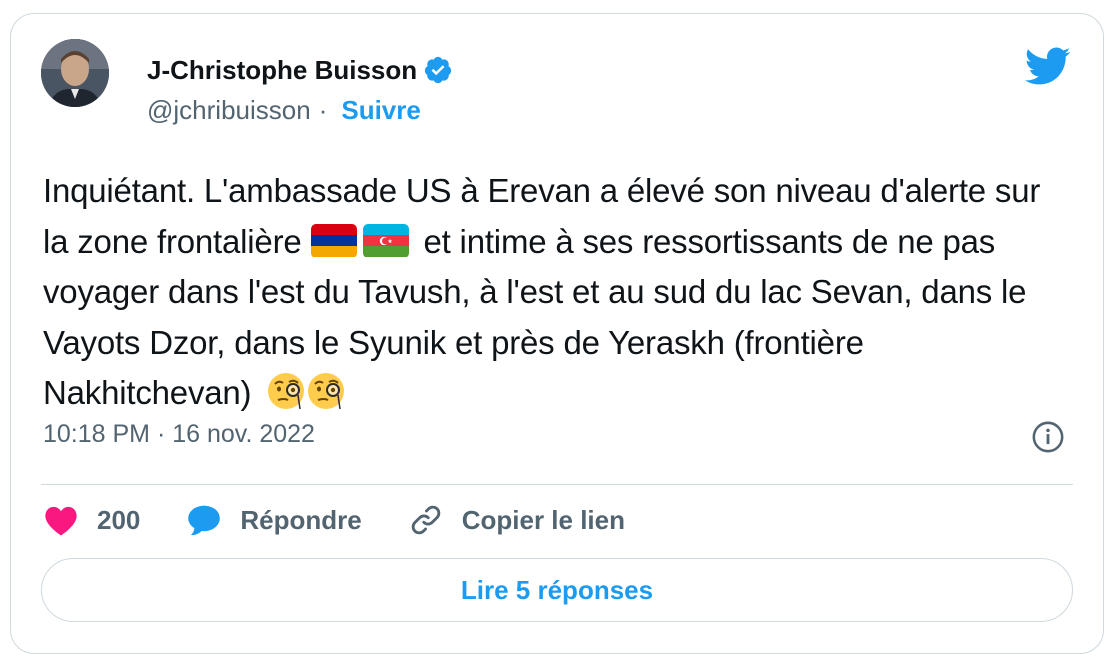  I want to click on author-handle: @jchribuisson, so click(229, 110).